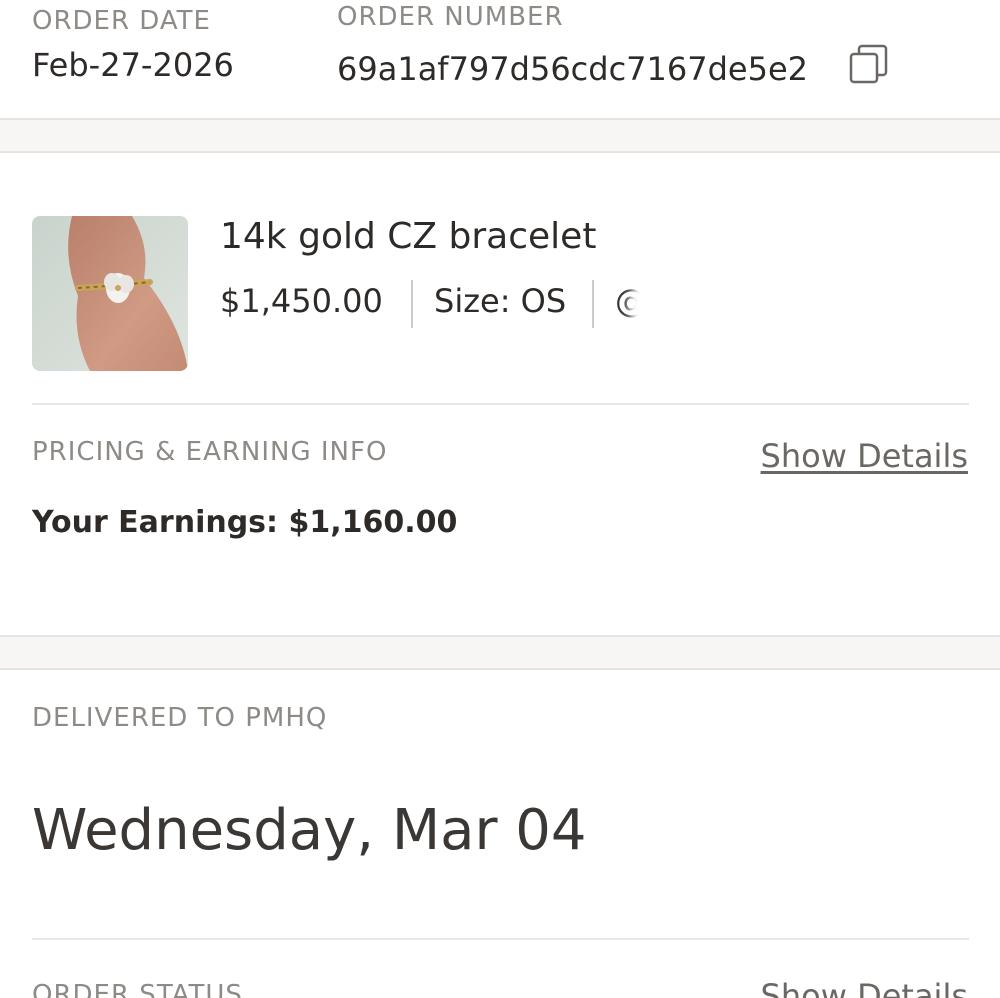  Describe the element at coordinates (301, 301) in the screenshot. I see `item-price: $1,450.00` at that location.